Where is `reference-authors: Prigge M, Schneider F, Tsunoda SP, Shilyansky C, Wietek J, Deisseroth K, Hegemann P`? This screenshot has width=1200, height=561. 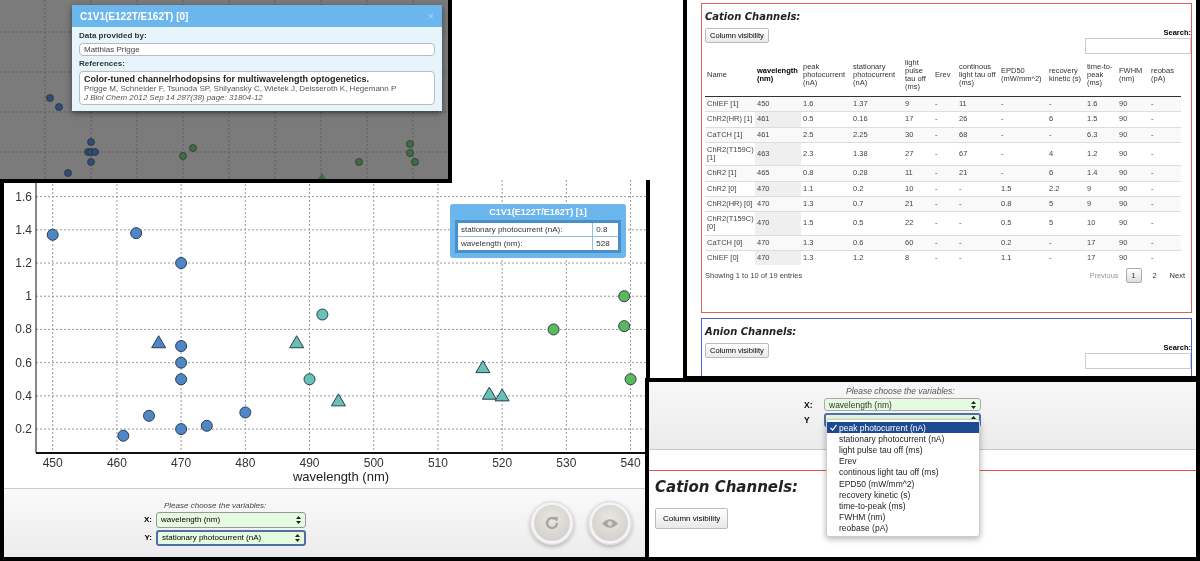
reference-authors: Prigge M, Schneider F, Tsunoda SP, Shilyansky C, Wietek J, Deisseroth K, Hegemann P is located at coordinates (241, 88).